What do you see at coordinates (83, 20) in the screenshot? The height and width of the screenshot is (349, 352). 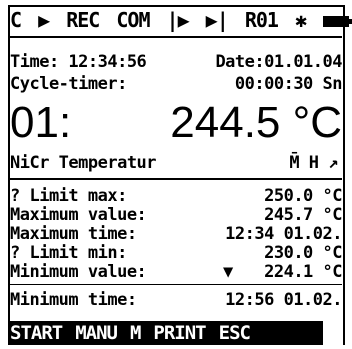 I see `rec-indicator: REC` at bounding box center [83, 20].